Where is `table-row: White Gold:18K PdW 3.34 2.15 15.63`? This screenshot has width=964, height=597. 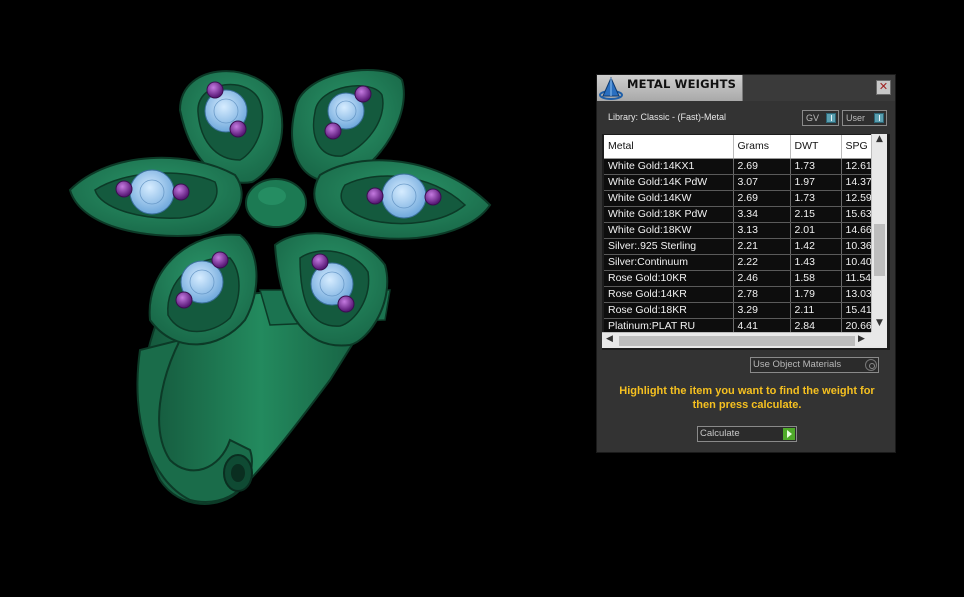 table-row: White Gold:18K PdW 3.34 2.15 15.63 is located at coordinates (740, 214).